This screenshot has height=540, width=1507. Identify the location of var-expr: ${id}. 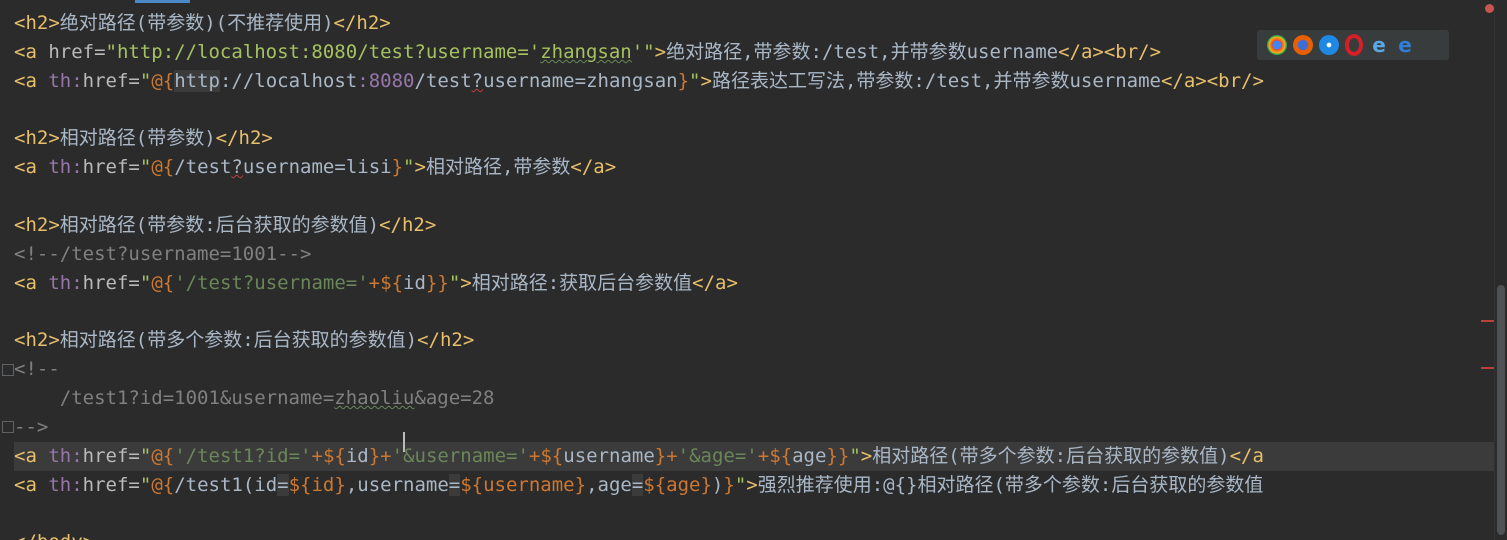
(317, 485).